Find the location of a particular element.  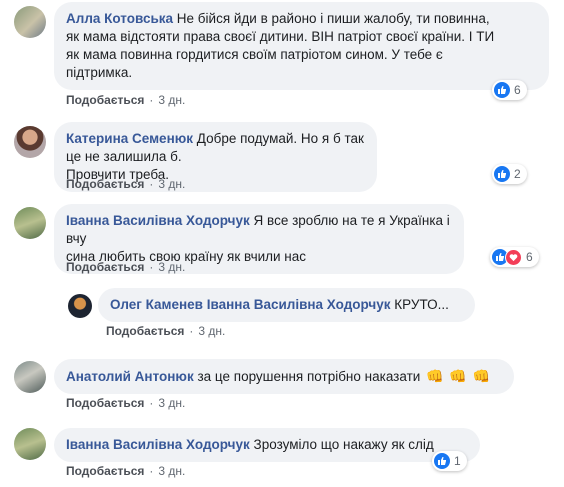

comment-text: за це порушення потрібно наказати is located at coordinates (309, 376).